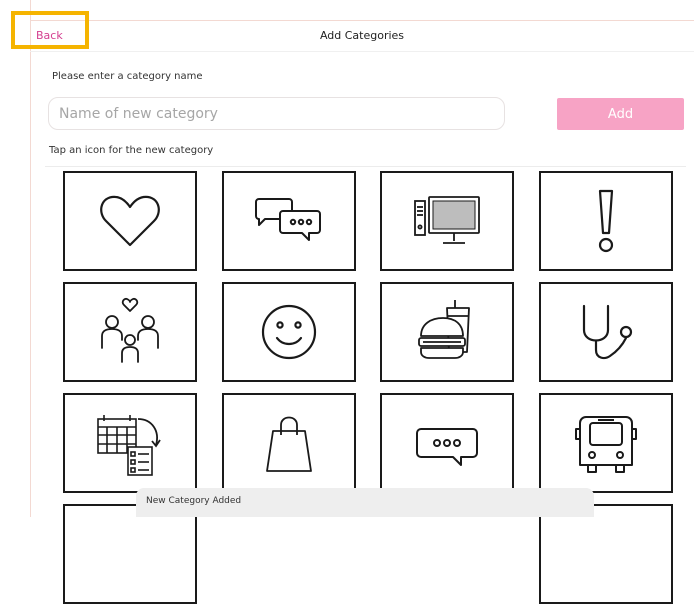 This screenshot has height=604, width=694. I want to click on icon-tile-calendar, so click(130, 443).